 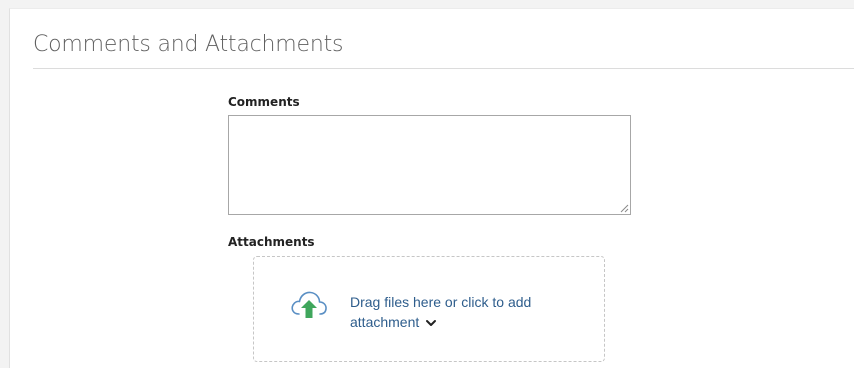 I want to click on chevron-down-icon, so click(x=431, y=323).